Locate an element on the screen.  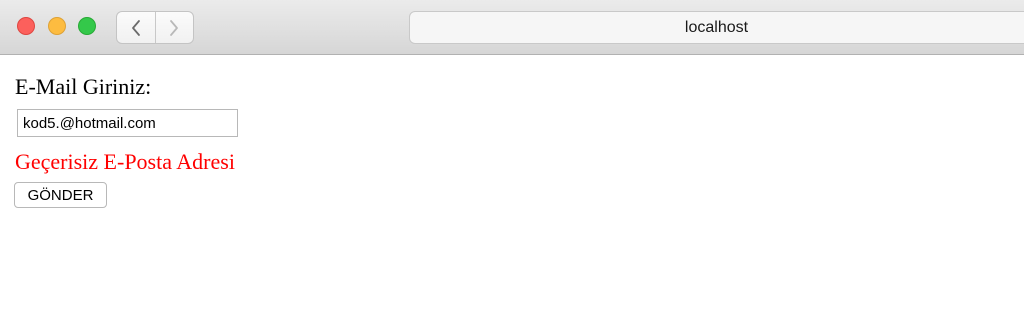
navigation-buttons is located at coordinates (155, 27).